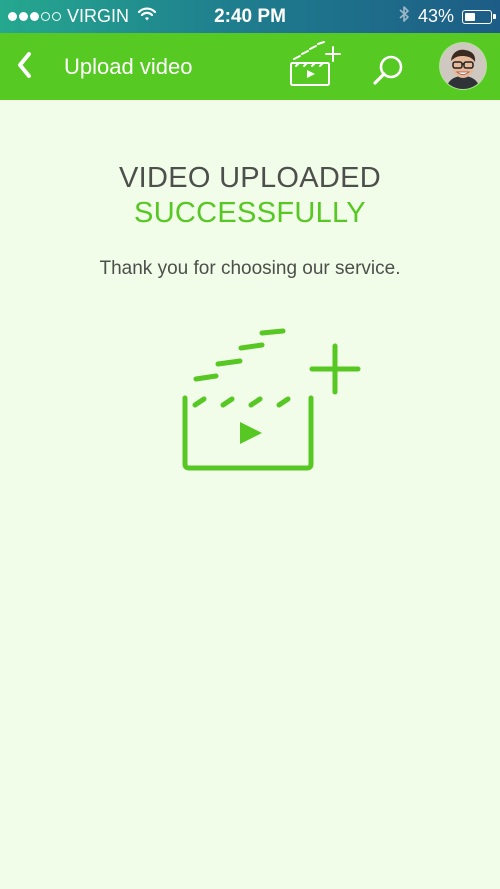 The width and height of the screenshot is (500, 889). I want to click on avatar, so click(463, 66).